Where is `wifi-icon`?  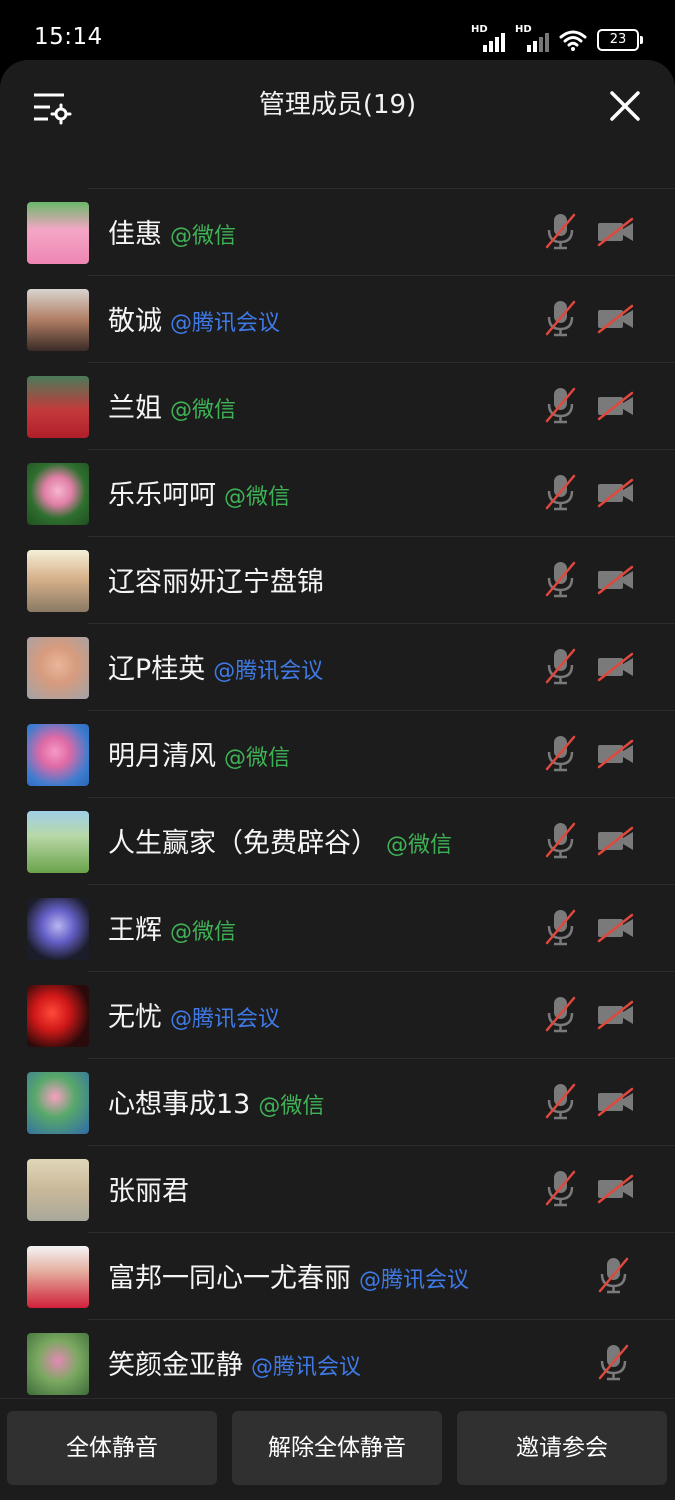
wifi-icon is located at coordinates (573, 40).